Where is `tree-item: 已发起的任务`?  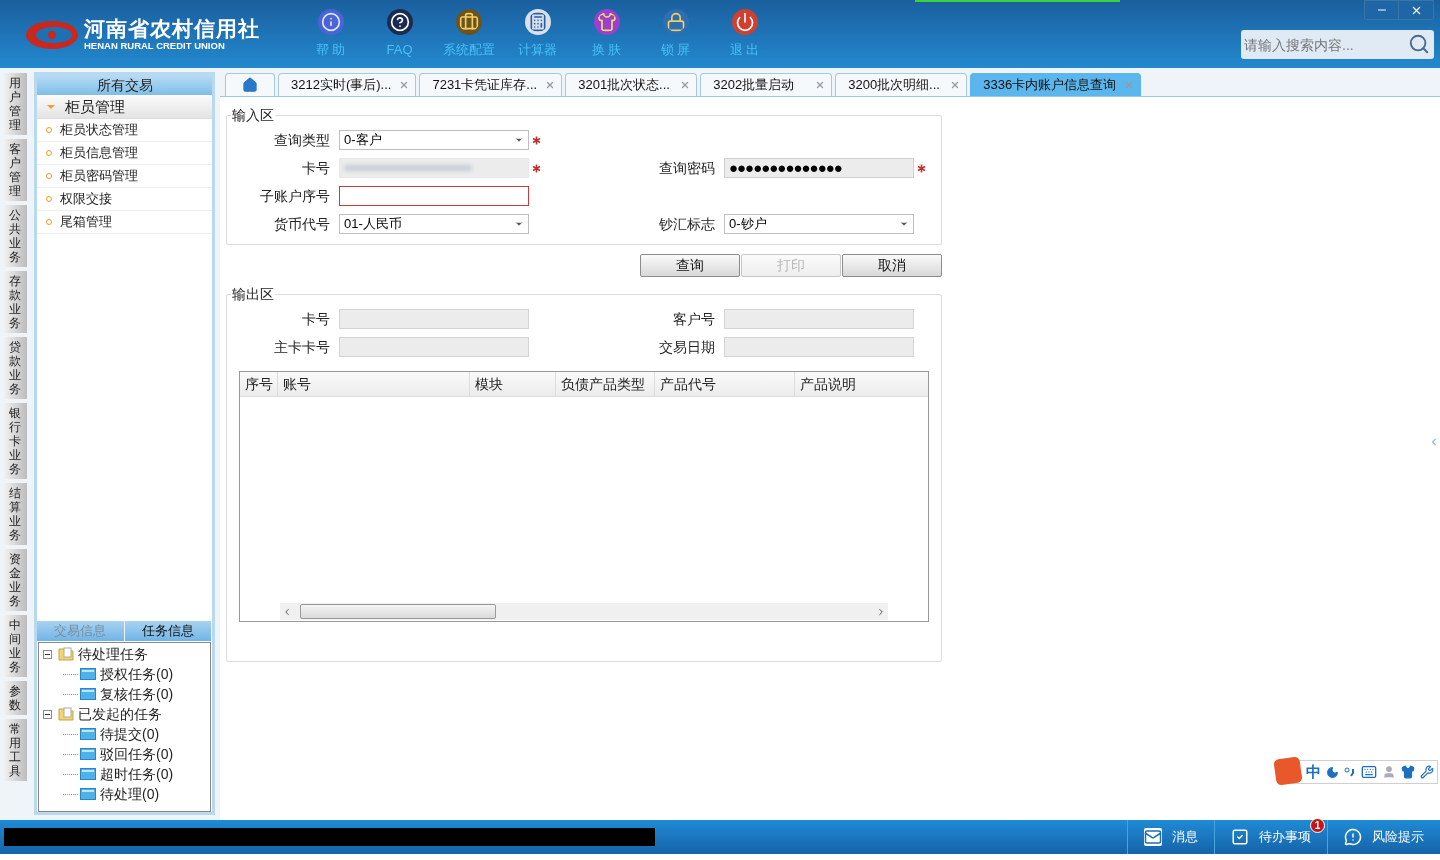 tree-item: 已发起的任务 is located at coordinates (120, 714).